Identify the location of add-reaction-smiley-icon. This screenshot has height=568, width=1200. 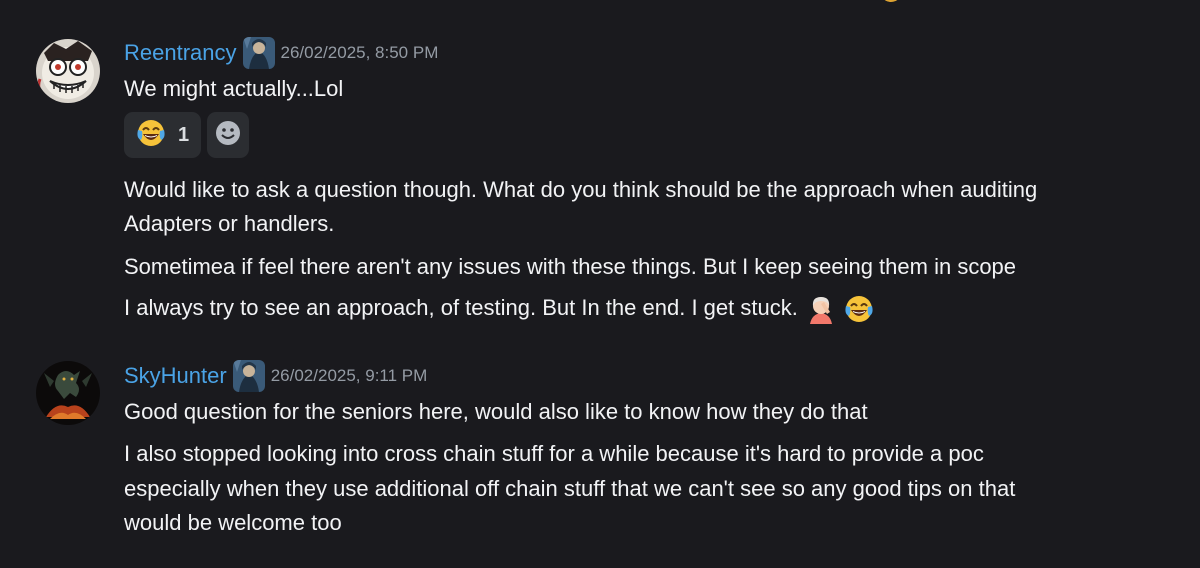
(228, 135).